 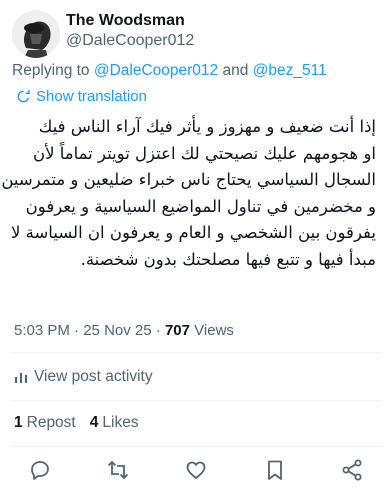 I want to click on author-name: The Woodsman, so click(x=125, y=21).